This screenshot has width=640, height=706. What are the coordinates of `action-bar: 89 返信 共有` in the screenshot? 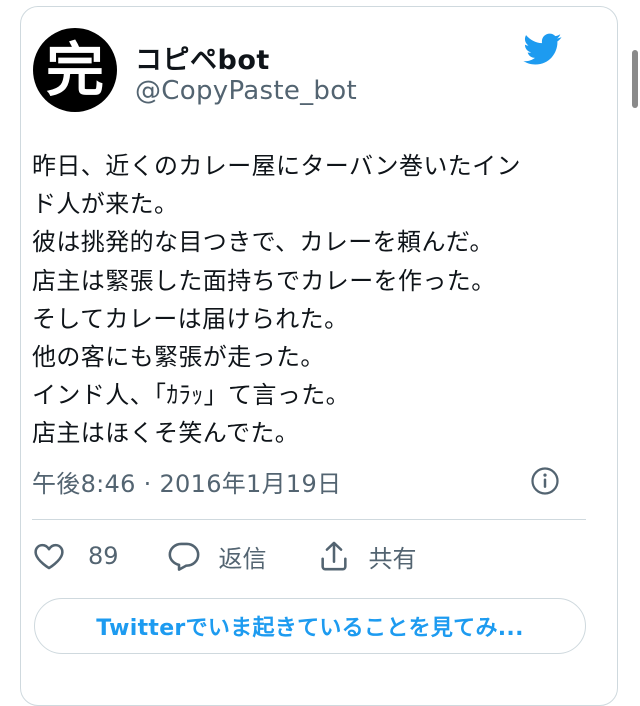 It's located at (224, 556).